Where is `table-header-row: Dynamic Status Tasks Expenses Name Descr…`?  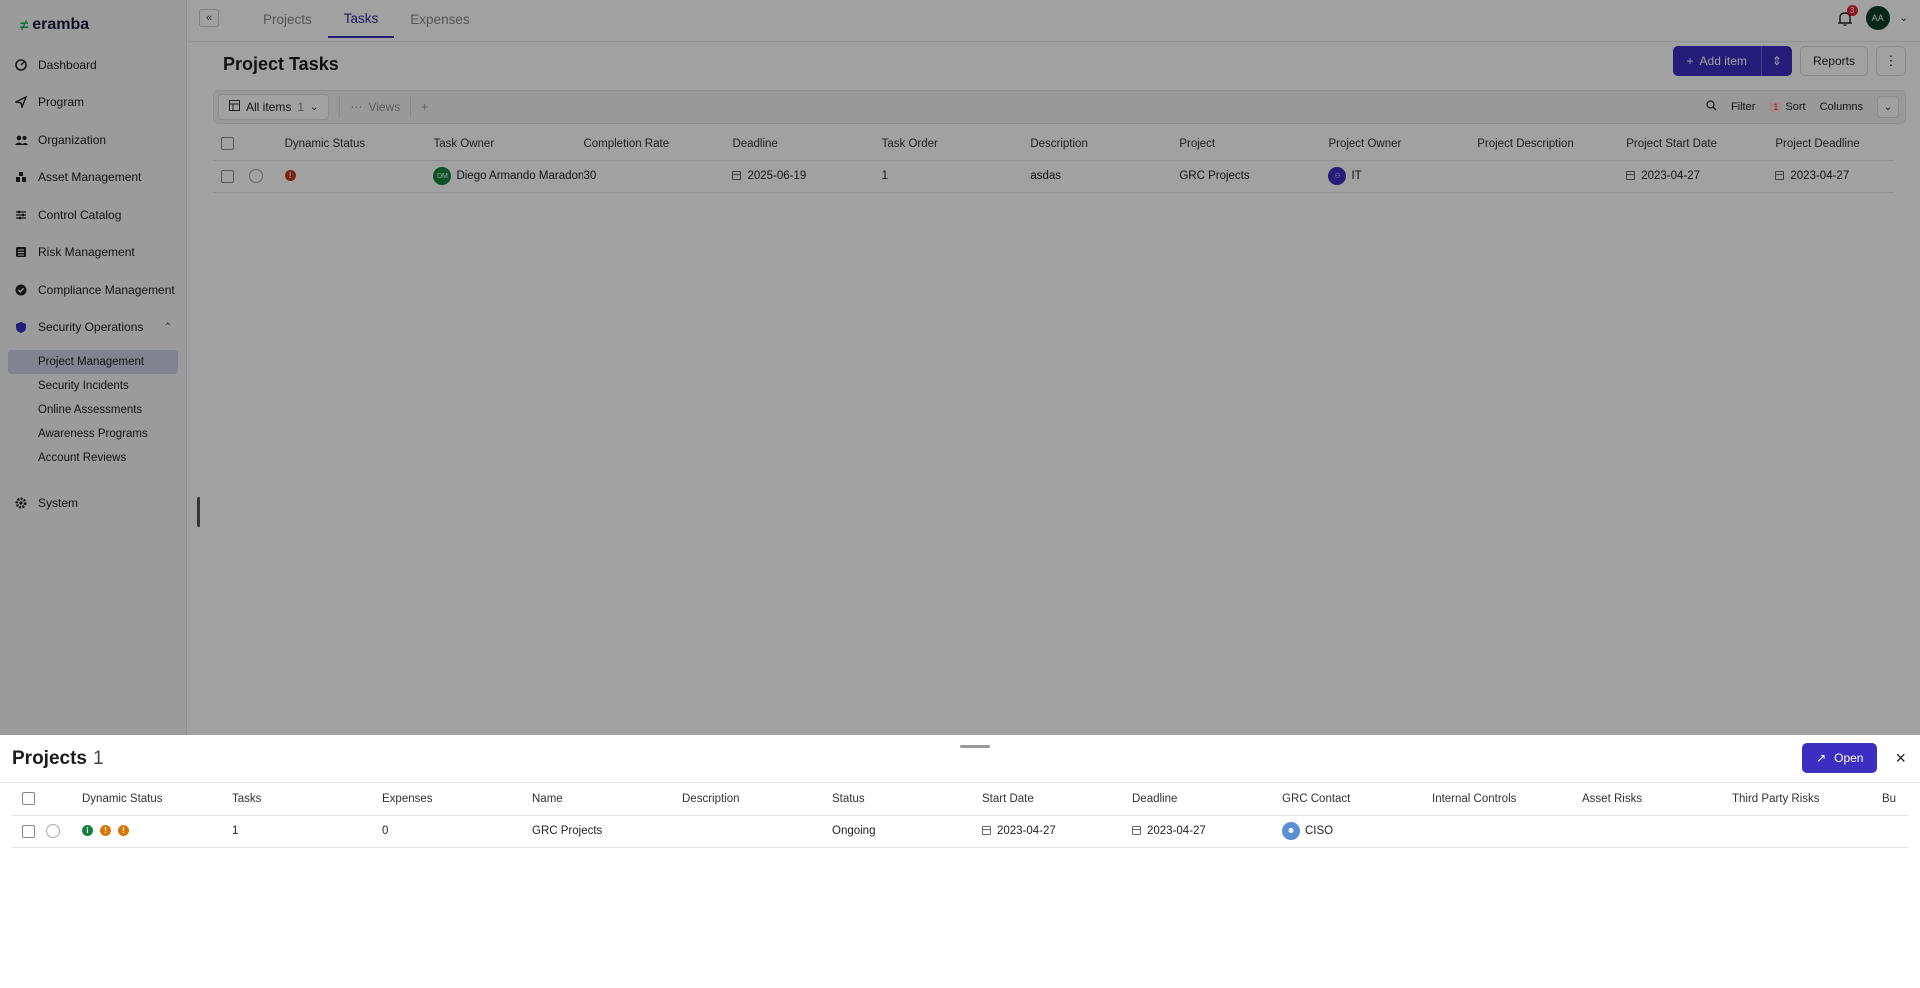
table-header-row: Dynamic Status Tasks Expenses Name Descr… is located at coordinates (960, 799).